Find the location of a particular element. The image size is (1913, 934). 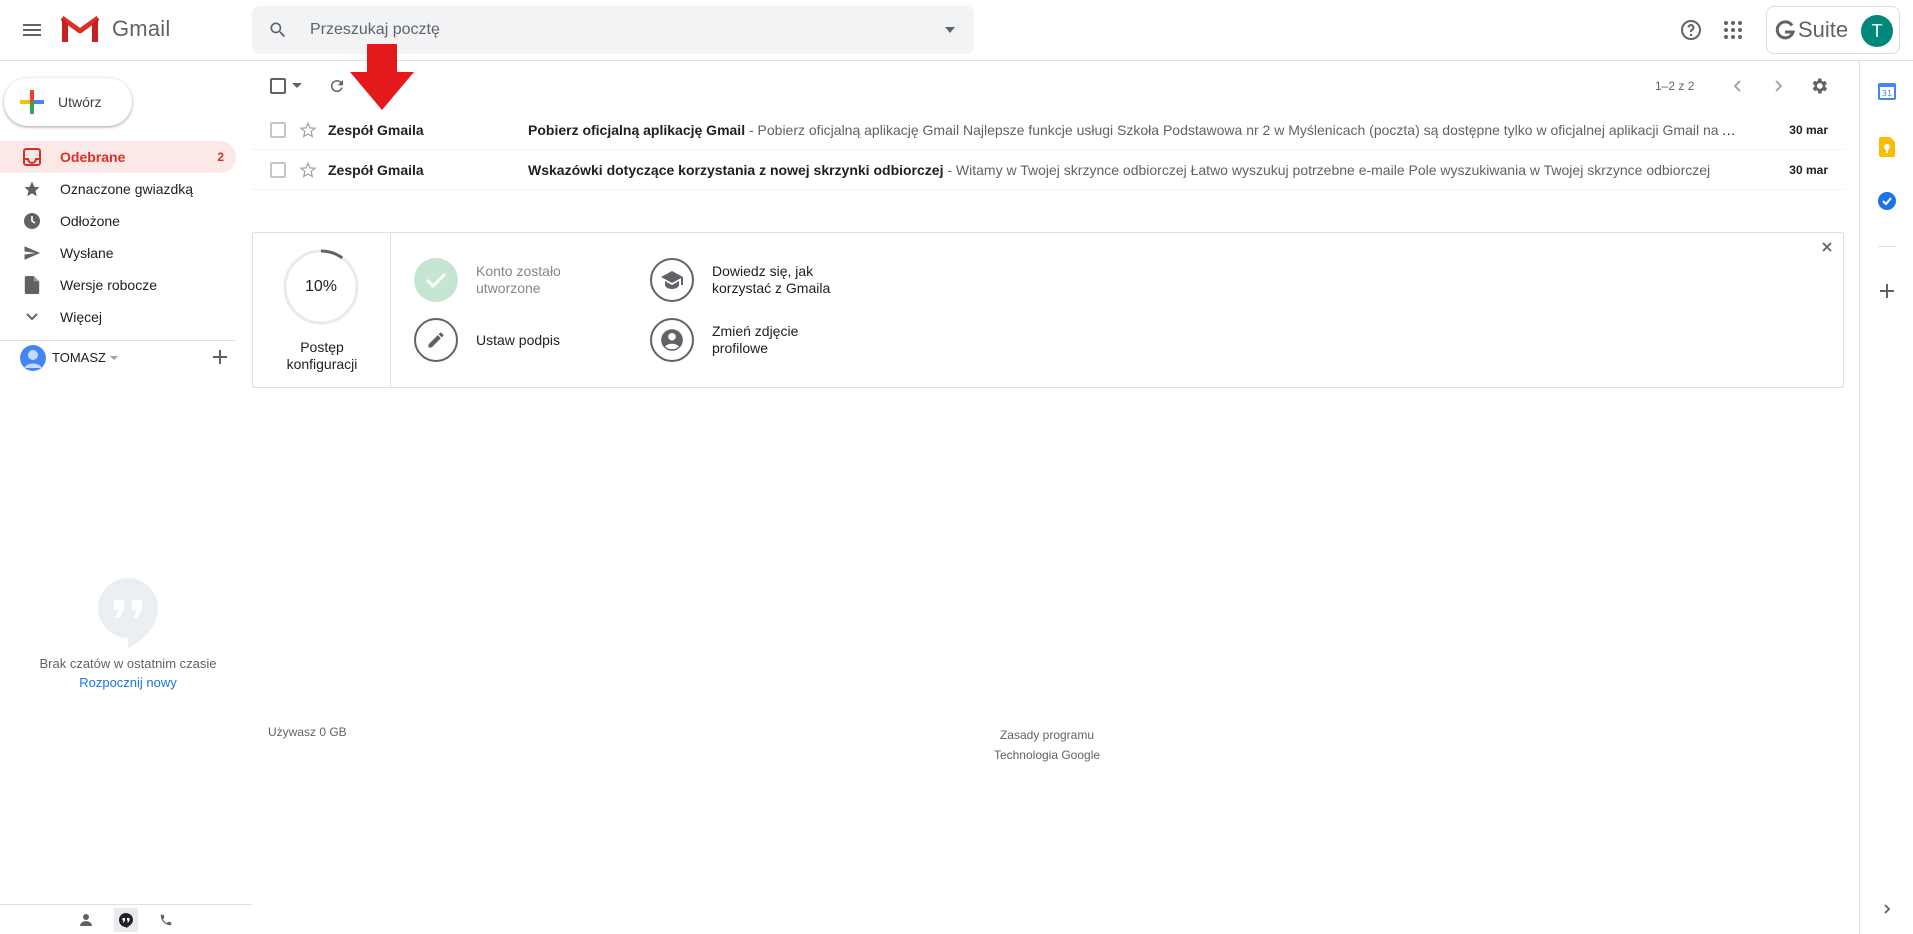

plus-icon is located at coordinates (1887, 291).